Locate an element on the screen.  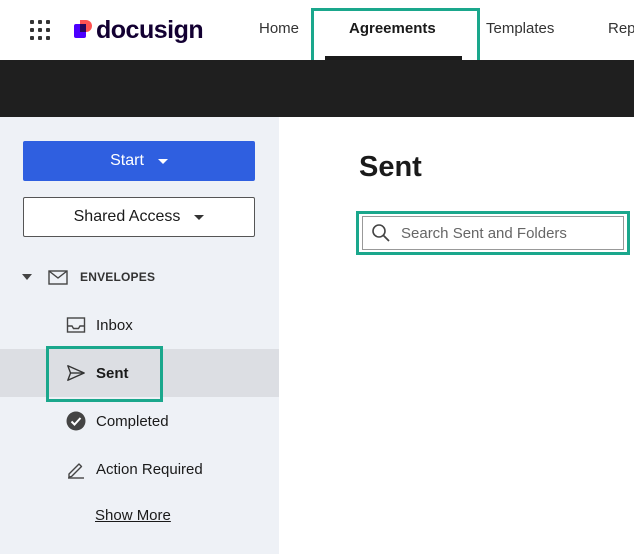
search-box is located at coordinates (493, 233).